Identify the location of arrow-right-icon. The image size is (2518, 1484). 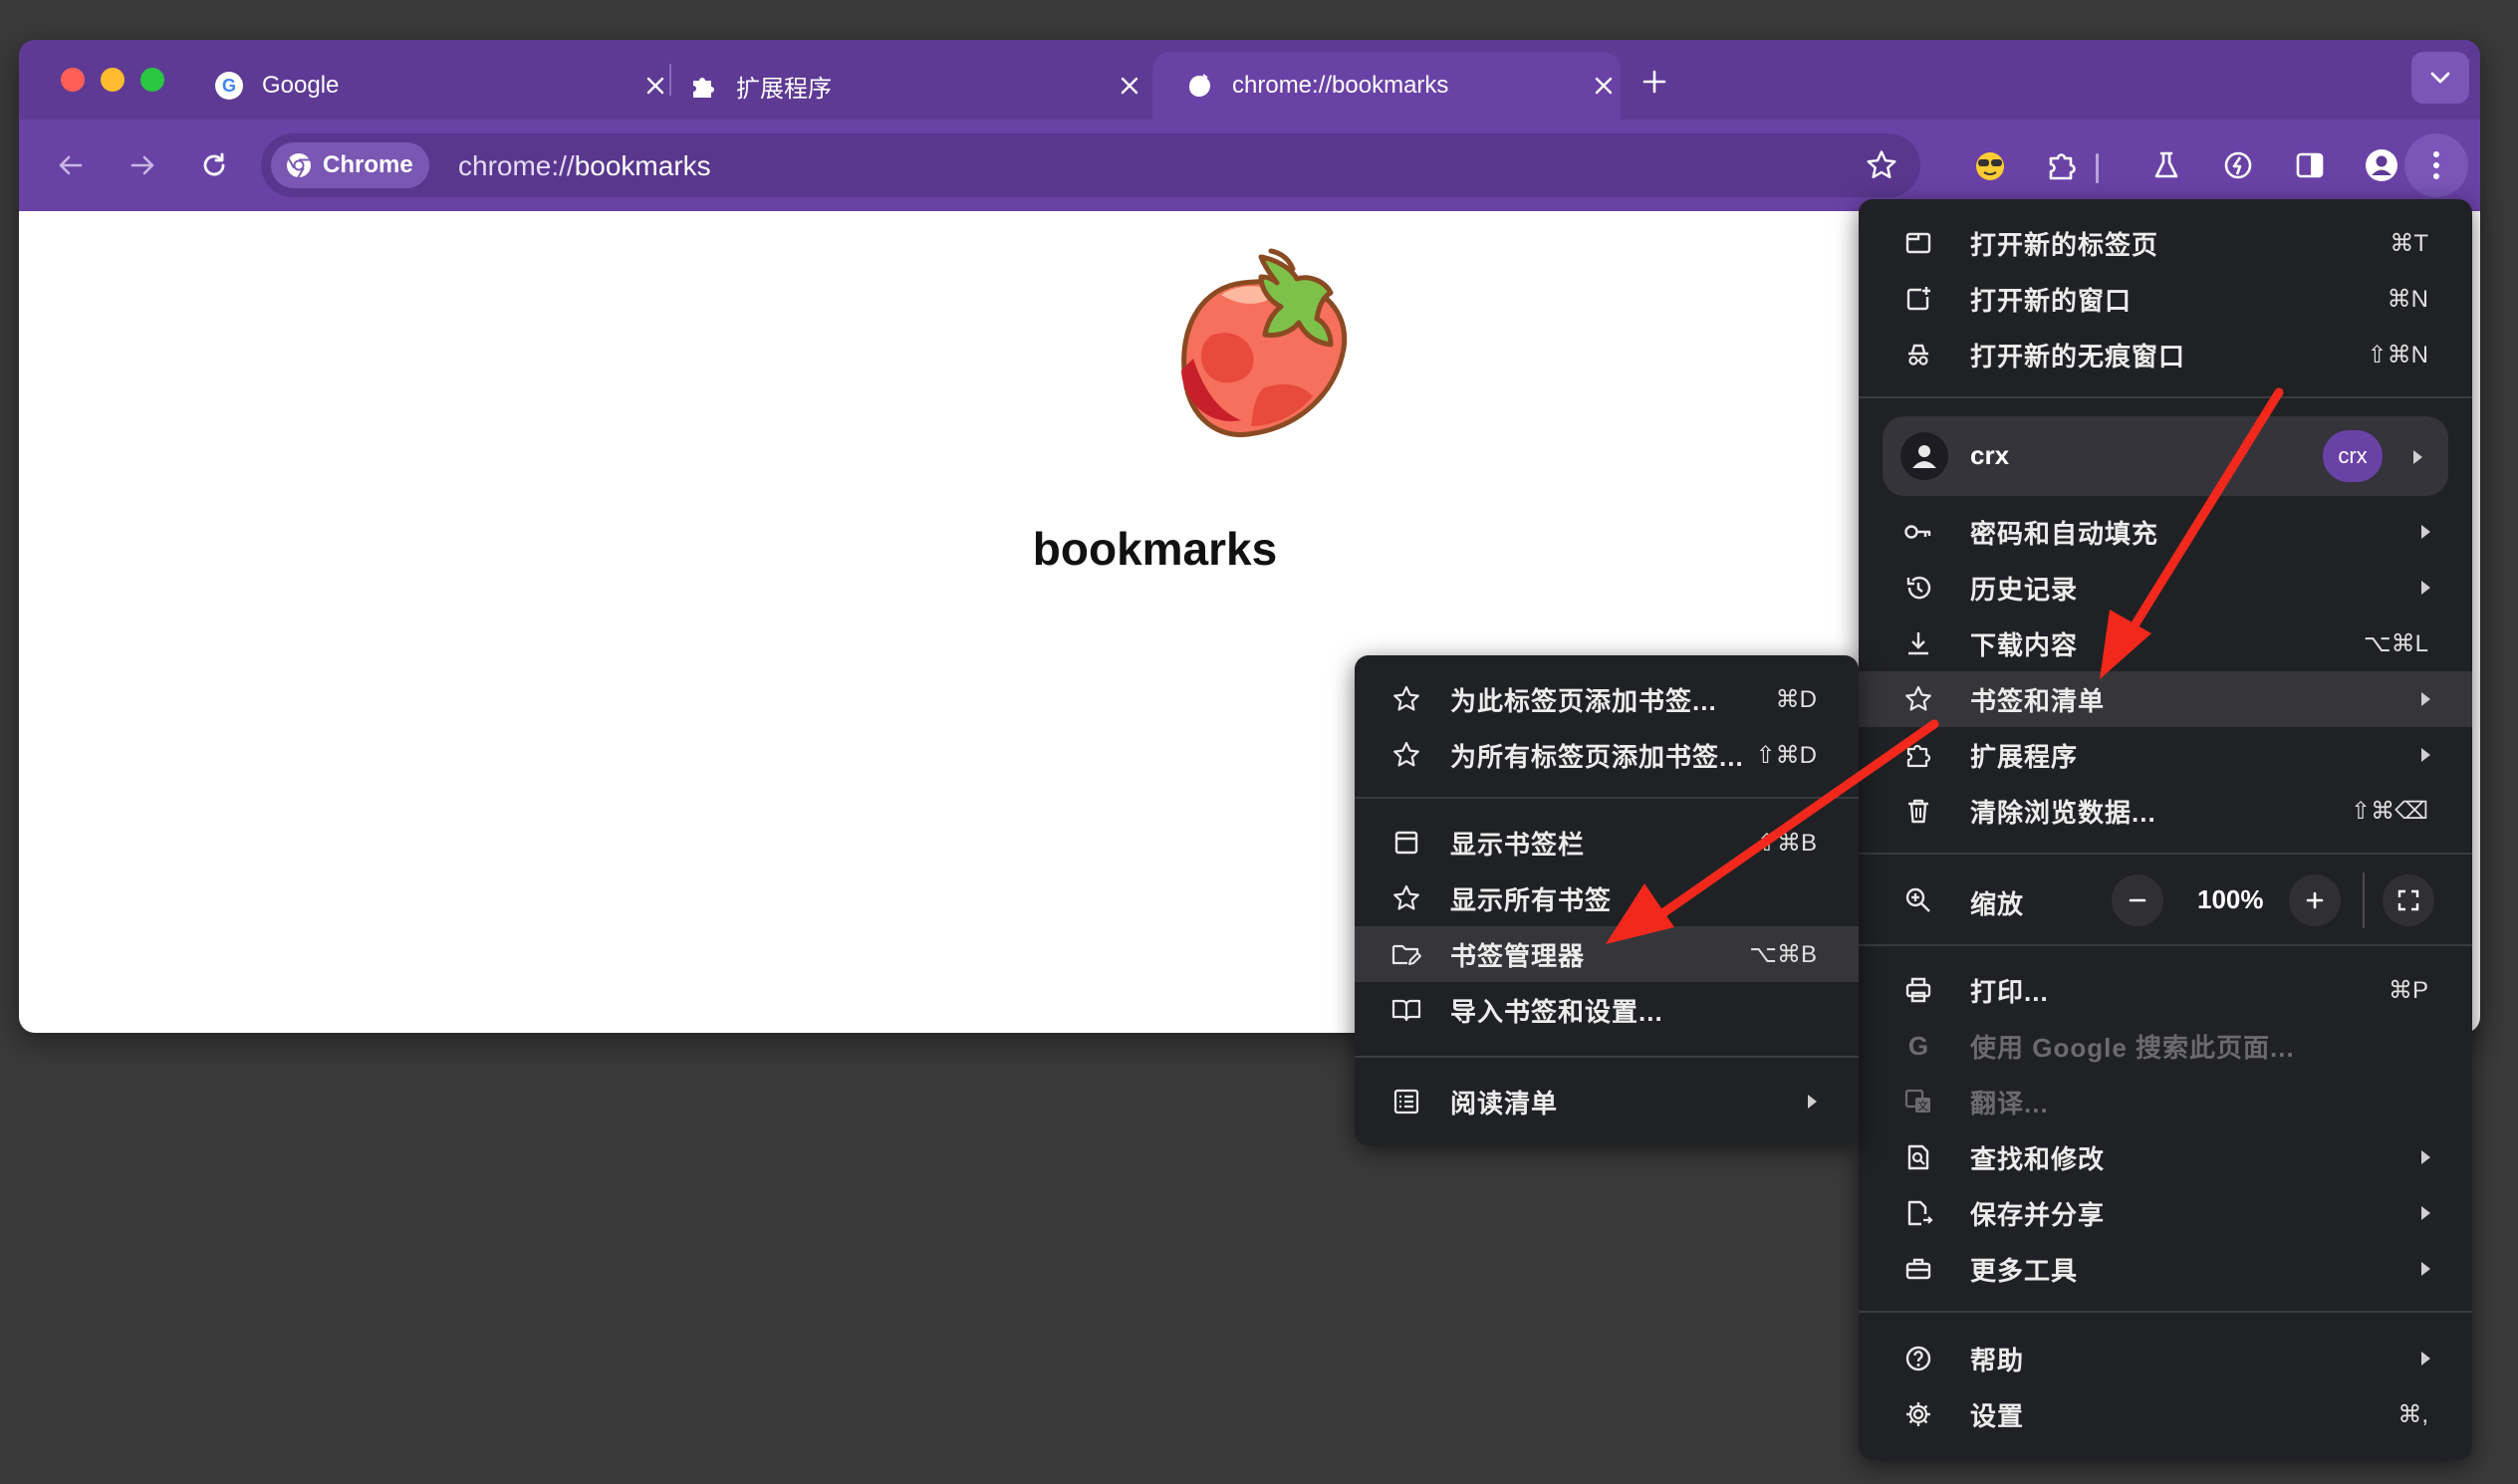
(142, 165).